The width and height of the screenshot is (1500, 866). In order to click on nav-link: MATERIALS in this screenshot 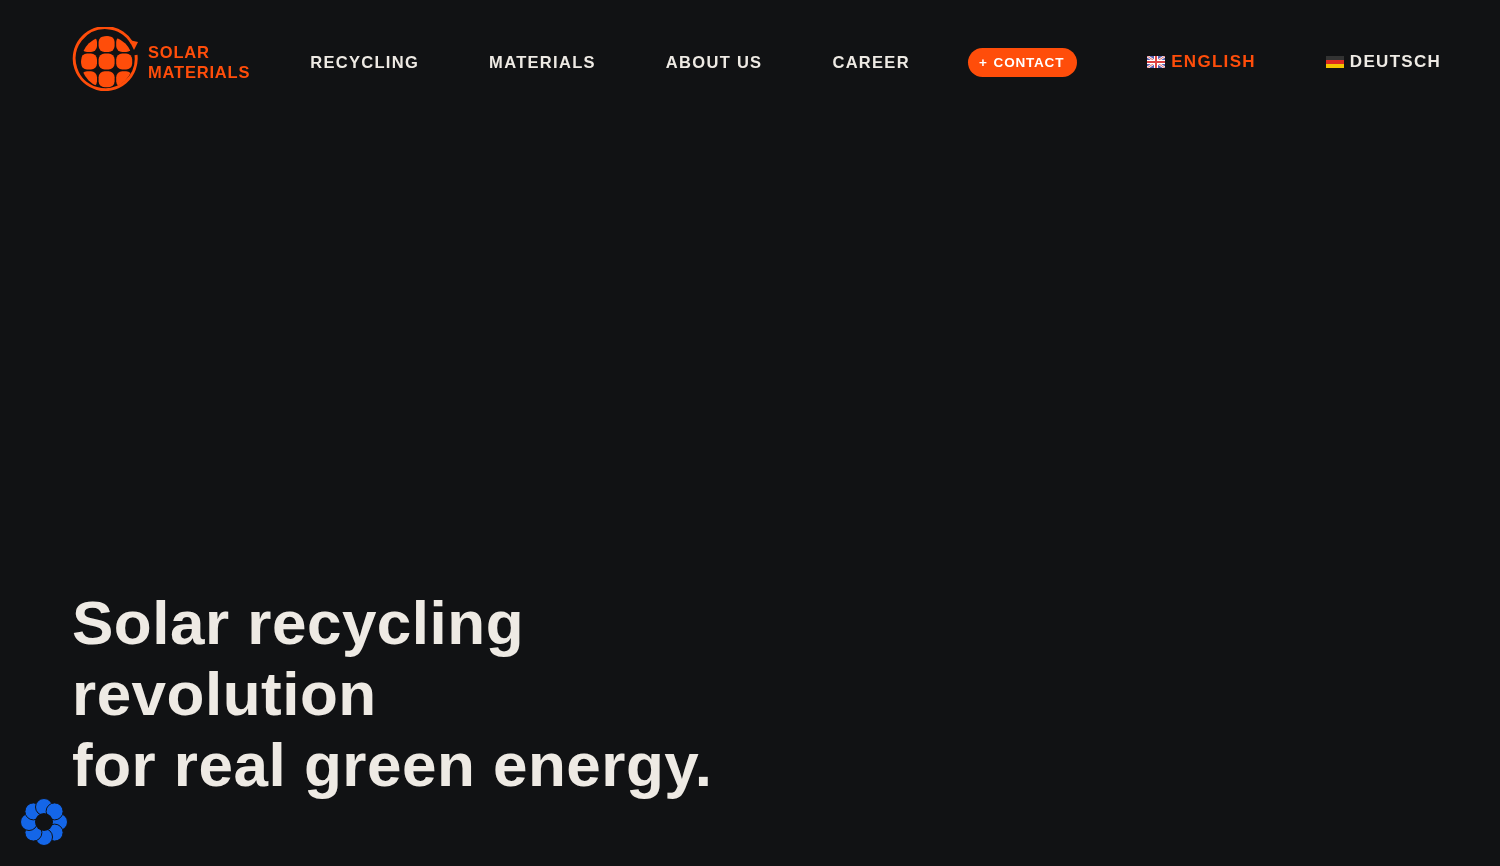, I will do `click(542, 62)`.